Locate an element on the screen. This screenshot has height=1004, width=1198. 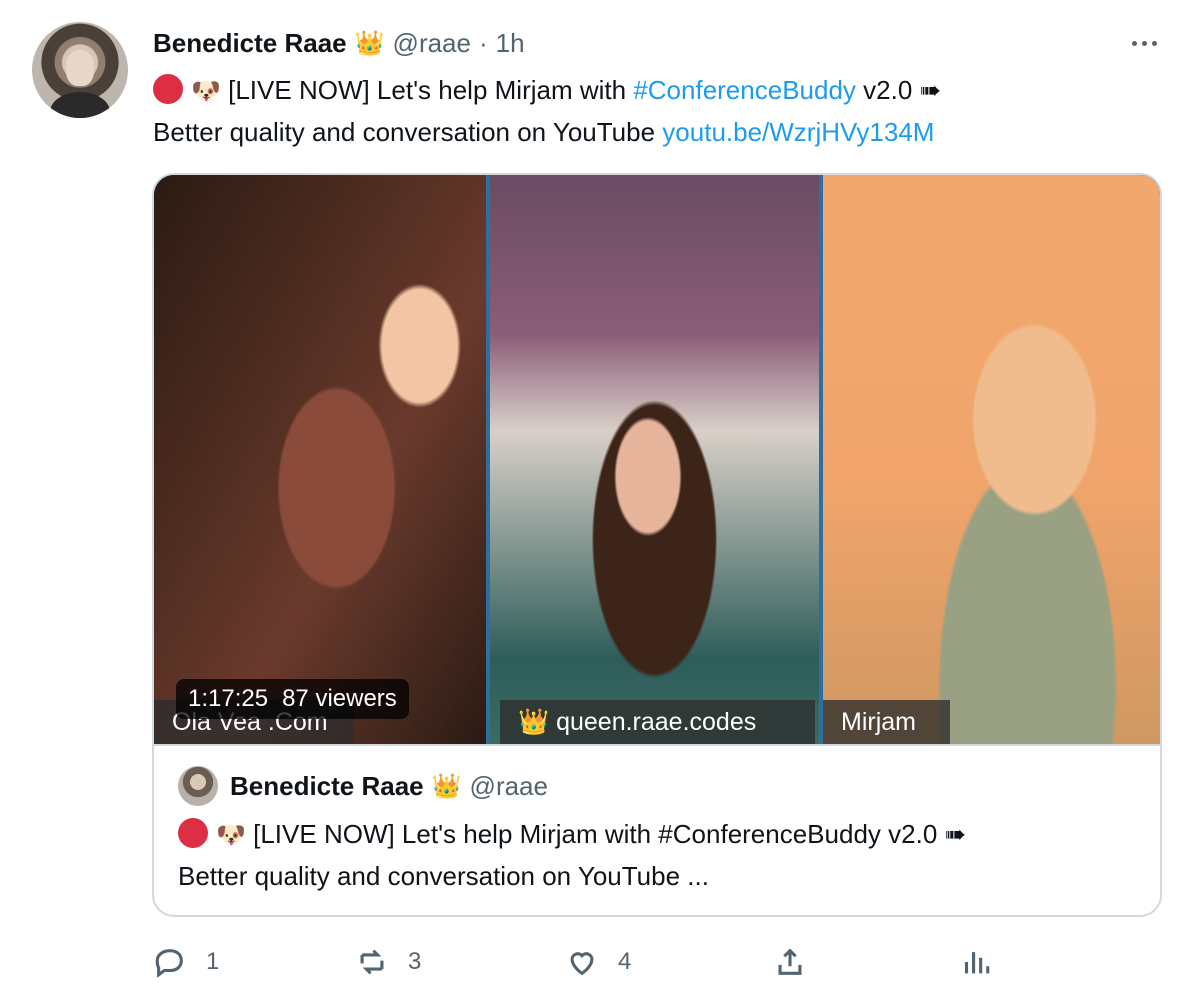
quoted-tweet-header: Benedicte Raae 👑 @raae is located at coordinates (363, 786).